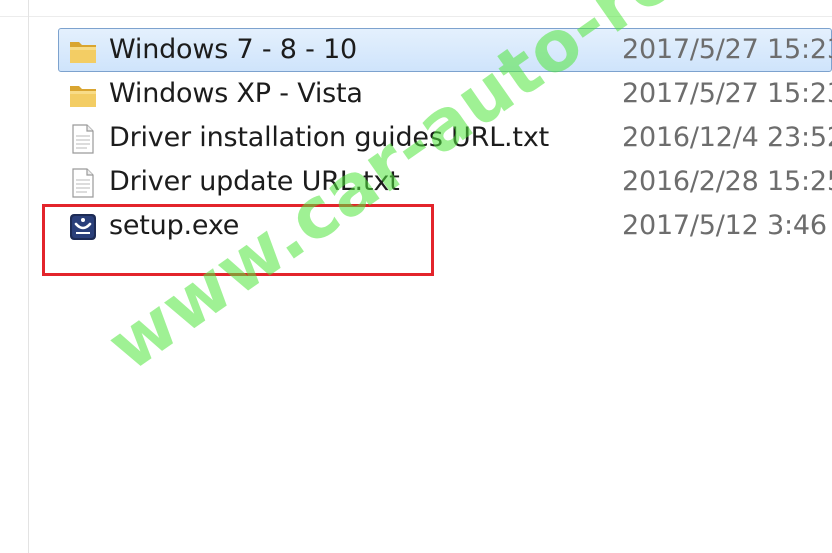 The image size is (832, 553). What do you see at coordinates (416, 16) in the screenshot?
I see `header-divider` at bounding box center [416, 16].